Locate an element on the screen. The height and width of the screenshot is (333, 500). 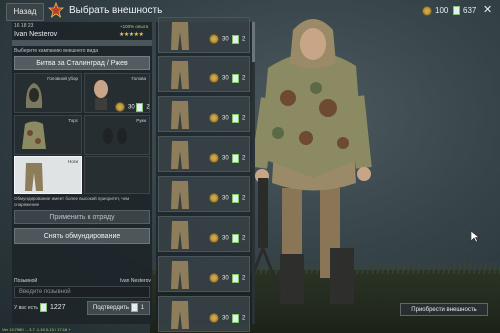
cape-icon is located at coordinates (34, 135).